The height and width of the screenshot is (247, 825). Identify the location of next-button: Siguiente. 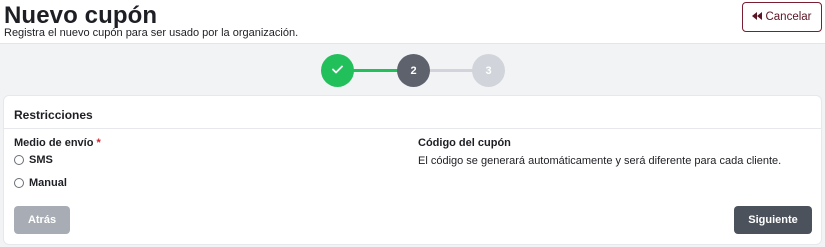
(773, 220).